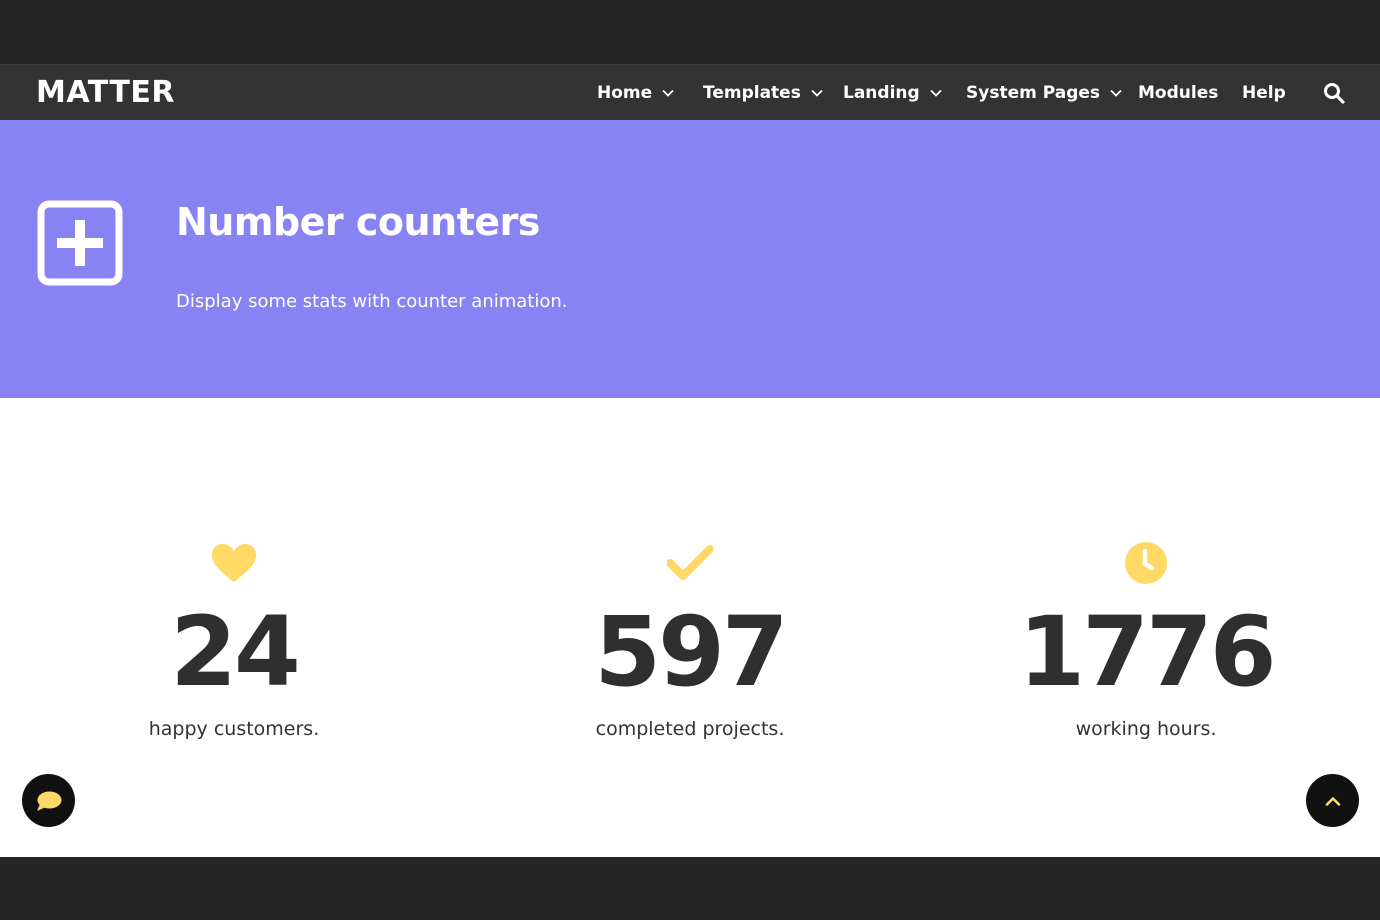  I want to click on chevron-up-icon, so click(1332, 801).